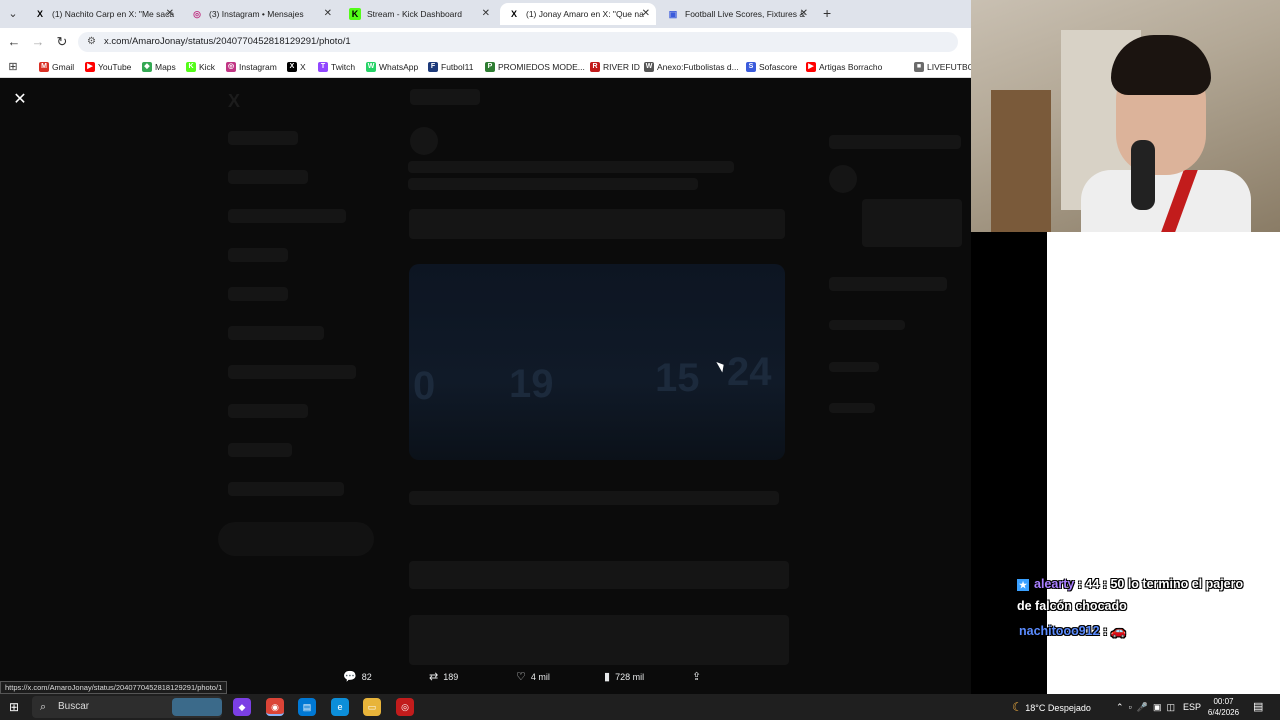  I want to click on obs-icon: ◎, so click(405, 707).